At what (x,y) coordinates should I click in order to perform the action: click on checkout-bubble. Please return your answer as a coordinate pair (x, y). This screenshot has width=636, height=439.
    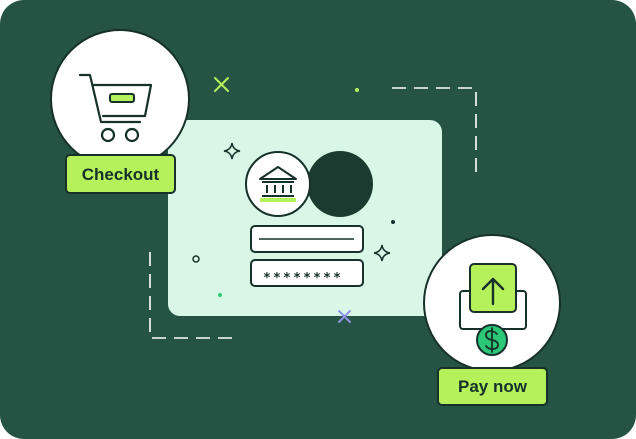
    Looking at the image, I should click on (120, 99).